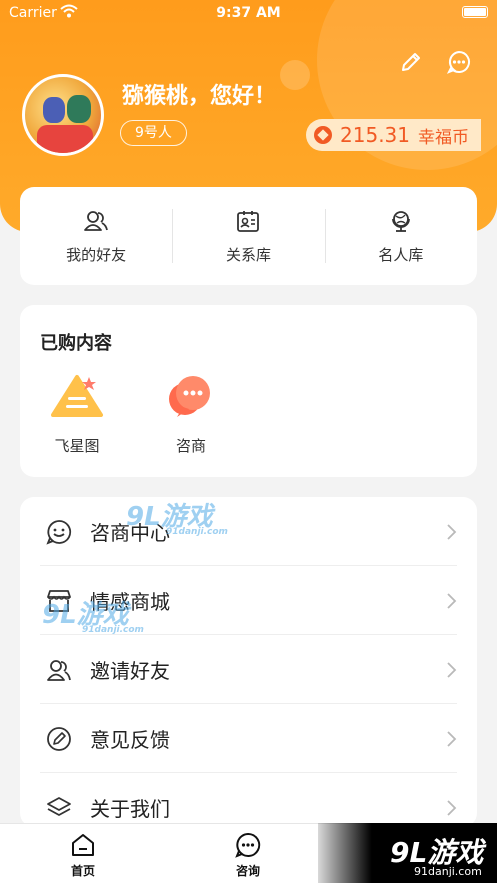  Describe the element at coordinates (407, 853) in the screenshot. I see `brand-watermark-logo: 9L游戏 91danji.com` at that location.